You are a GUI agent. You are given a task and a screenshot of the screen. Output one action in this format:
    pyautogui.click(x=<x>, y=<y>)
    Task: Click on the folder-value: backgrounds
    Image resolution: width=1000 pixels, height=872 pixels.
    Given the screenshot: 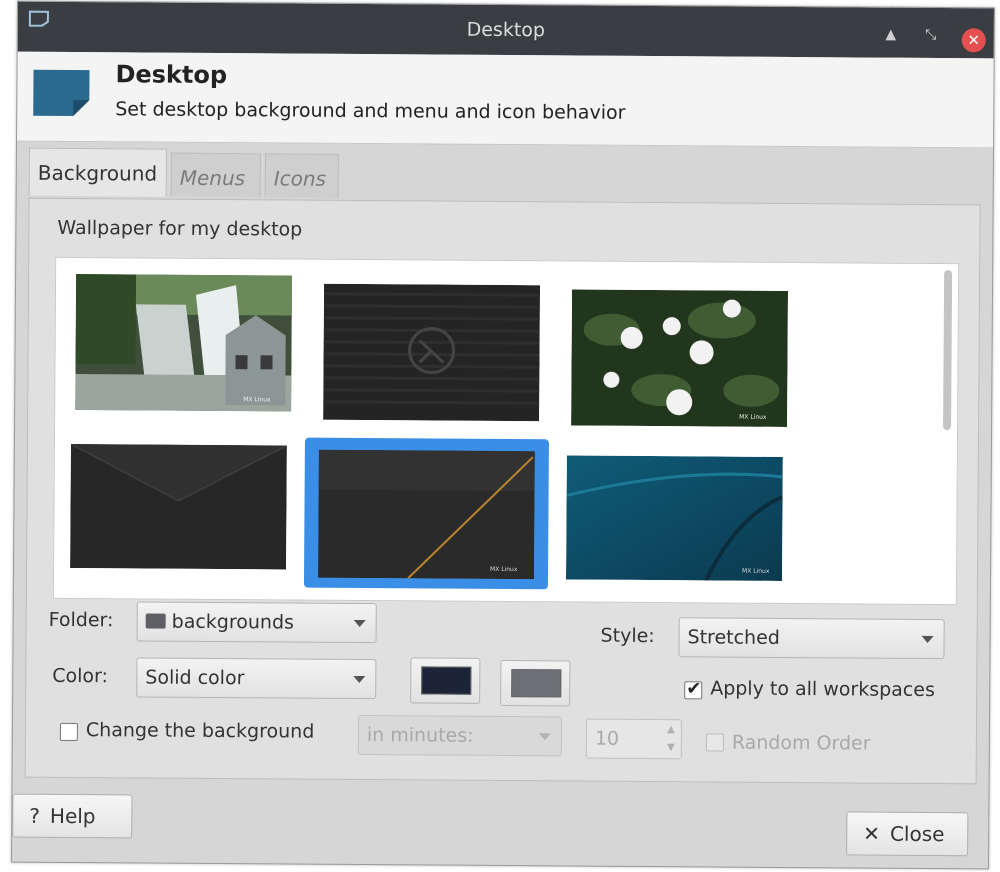 What is the action you would take?
    pyautogui.click(x=233, y=622)
    